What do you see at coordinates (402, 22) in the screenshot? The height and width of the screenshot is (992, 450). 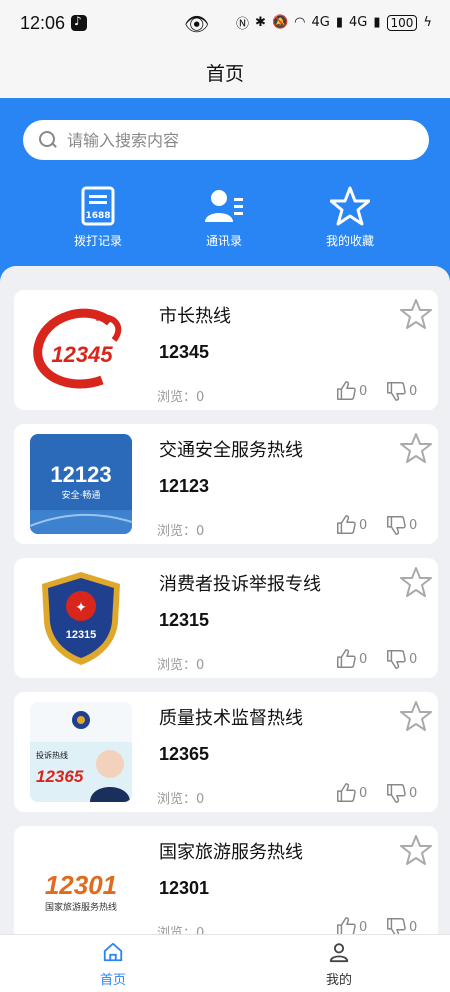 I see `battery-level: 100` at bounding box center [402, 22].